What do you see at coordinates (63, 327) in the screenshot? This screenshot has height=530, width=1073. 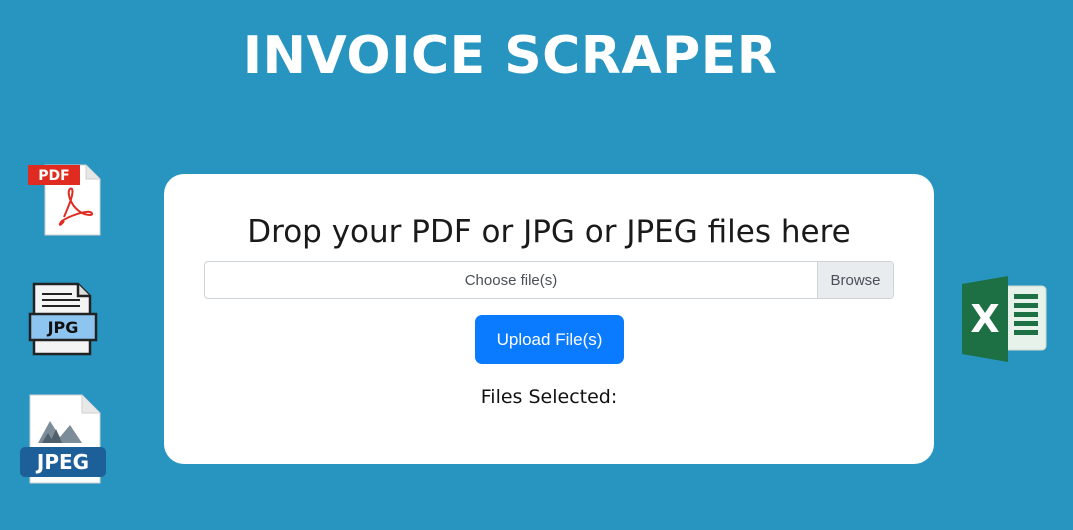 I see `svg-text: JPG` at bounding box center [63, 327].